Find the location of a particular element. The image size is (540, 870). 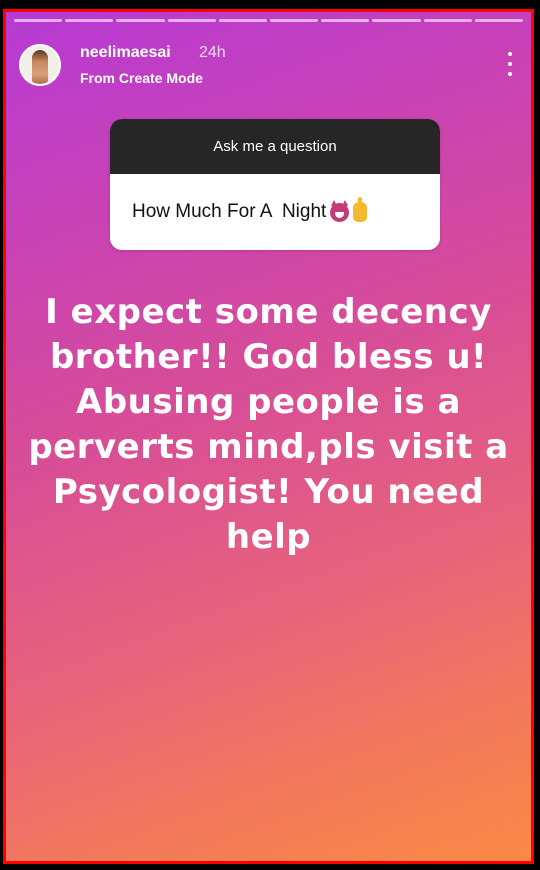

username: neelimaesai is located at coordinates (125, 53).